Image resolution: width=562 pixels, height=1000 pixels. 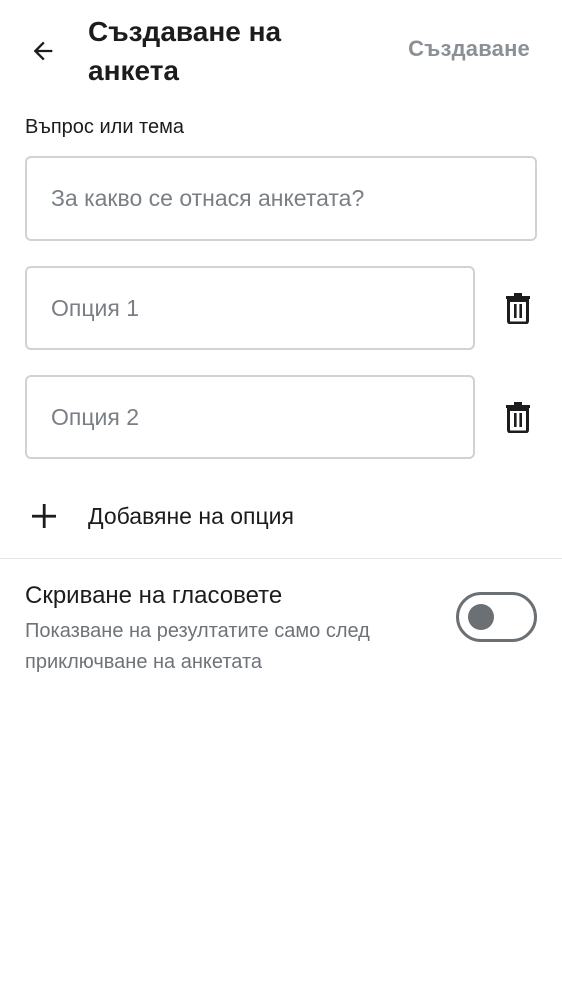 I want to click on delete-option-1-button, so click(x=518, y=308).